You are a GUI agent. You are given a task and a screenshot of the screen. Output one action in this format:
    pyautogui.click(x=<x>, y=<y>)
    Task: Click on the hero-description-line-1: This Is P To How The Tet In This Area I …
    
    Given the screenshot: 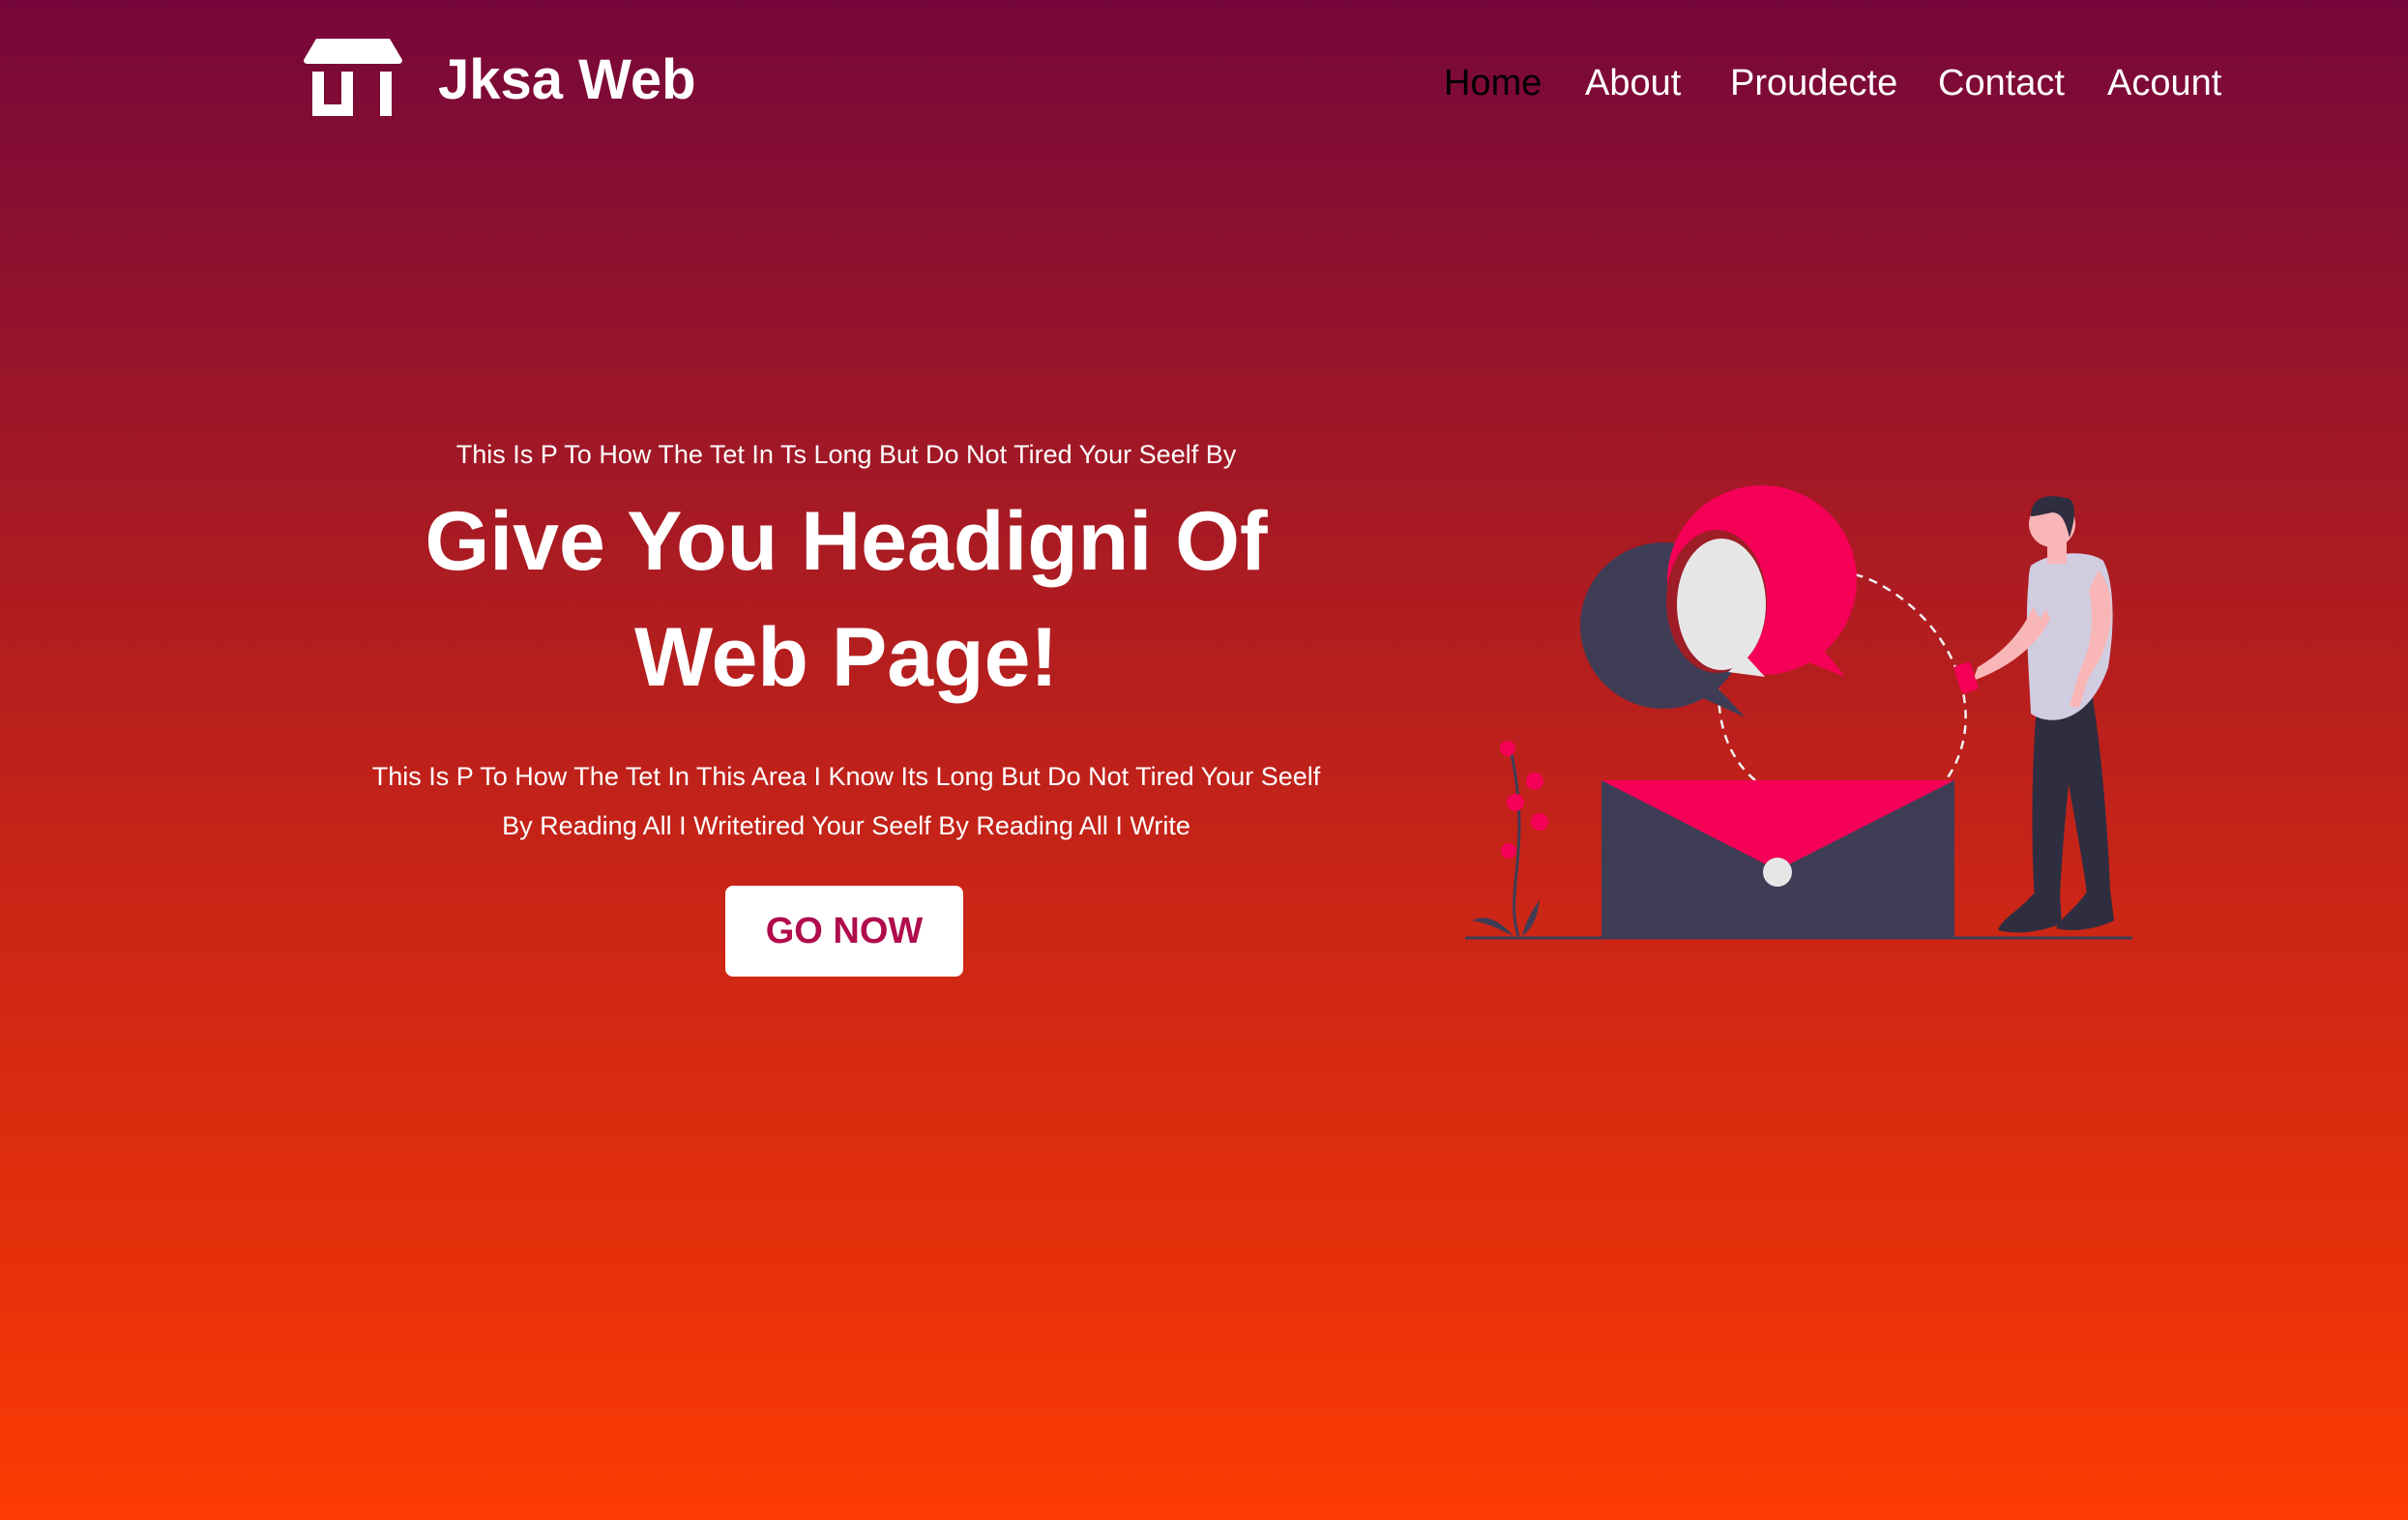 What is the action you would take?
    pyautogui.click(x=846, y=776)
    